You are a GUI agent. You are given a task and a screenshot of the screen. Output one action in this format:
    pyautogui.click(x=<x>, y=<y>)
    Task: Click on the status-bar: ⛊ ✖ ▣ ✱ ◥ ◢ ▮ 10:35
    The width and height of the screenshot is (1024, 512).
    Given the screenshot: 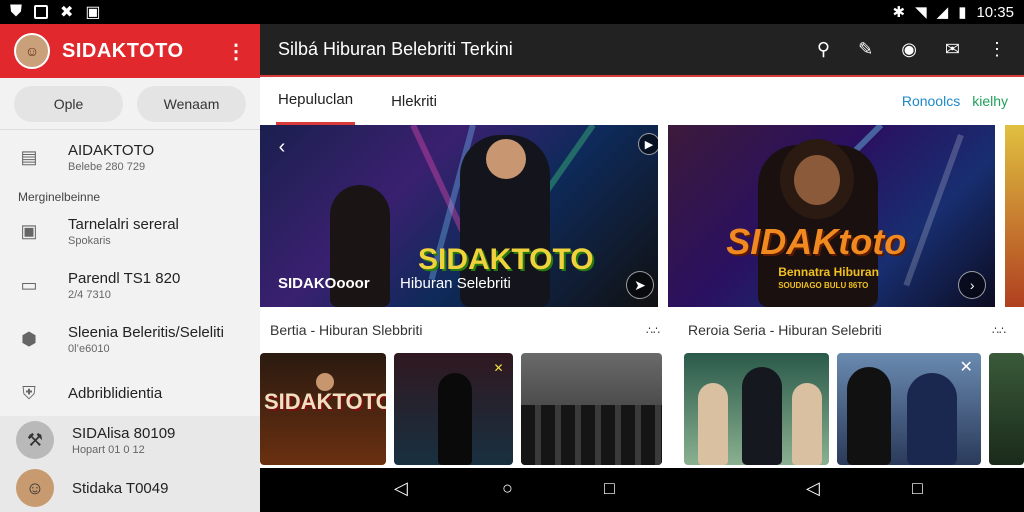 What is the action you would take?
    pyautogui.click(x=512, y=12)
    